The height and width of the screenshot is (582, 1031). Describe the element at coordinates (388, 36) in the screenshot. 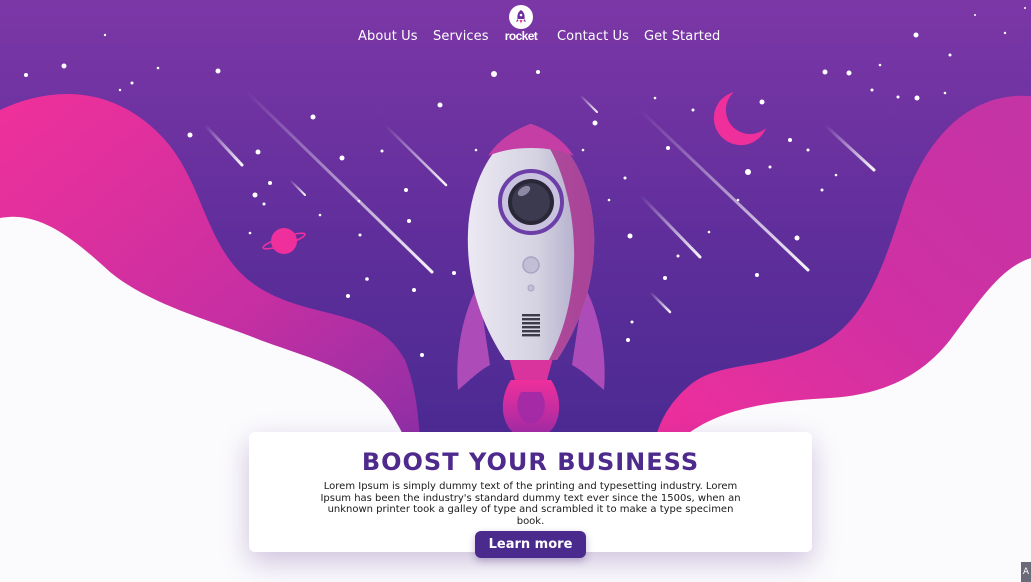

I see `nav-link-about-us: About Us` at that location.